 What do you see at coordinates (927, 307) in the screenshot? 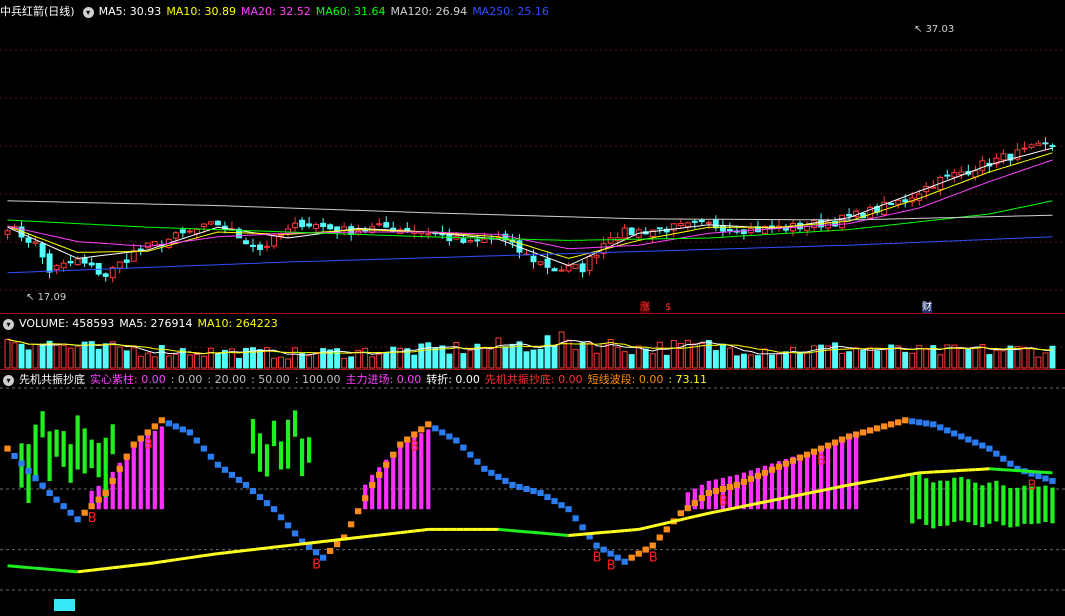
I see `event-marker: 财` at bounding box center [927, 307].